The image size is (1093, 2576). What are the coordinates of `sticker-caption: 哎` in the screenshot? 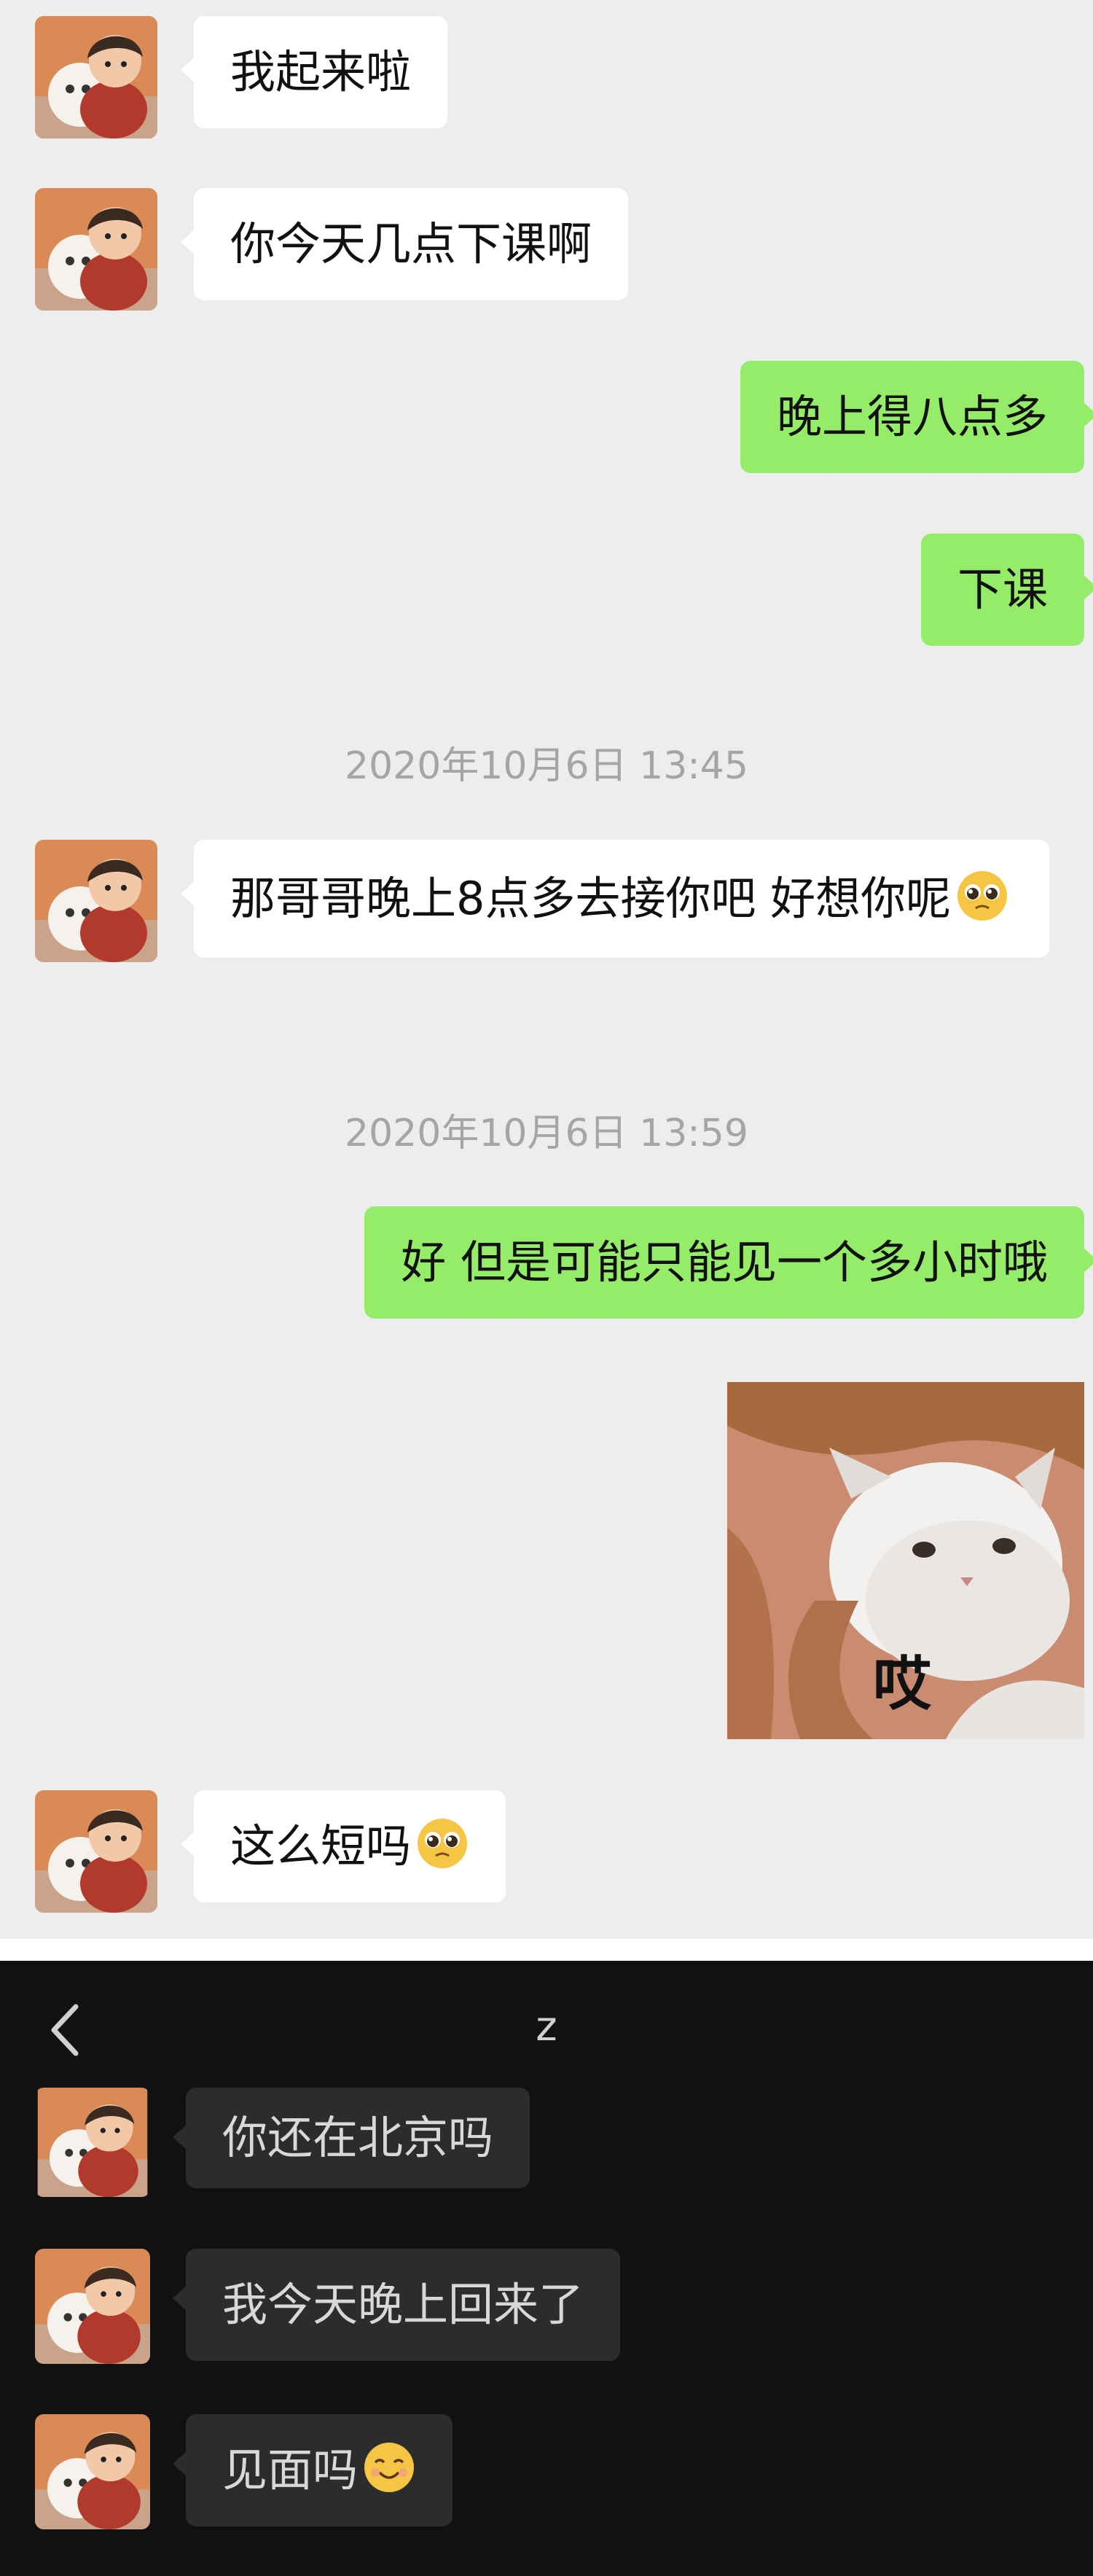 It's located at (902, 1684).